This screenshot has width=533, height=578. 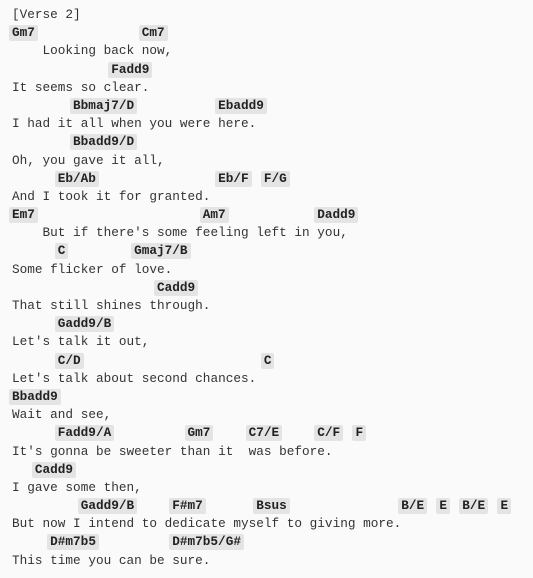 I want to click on chord-line: C Gmaj7/B, so click(x=272, y=251).